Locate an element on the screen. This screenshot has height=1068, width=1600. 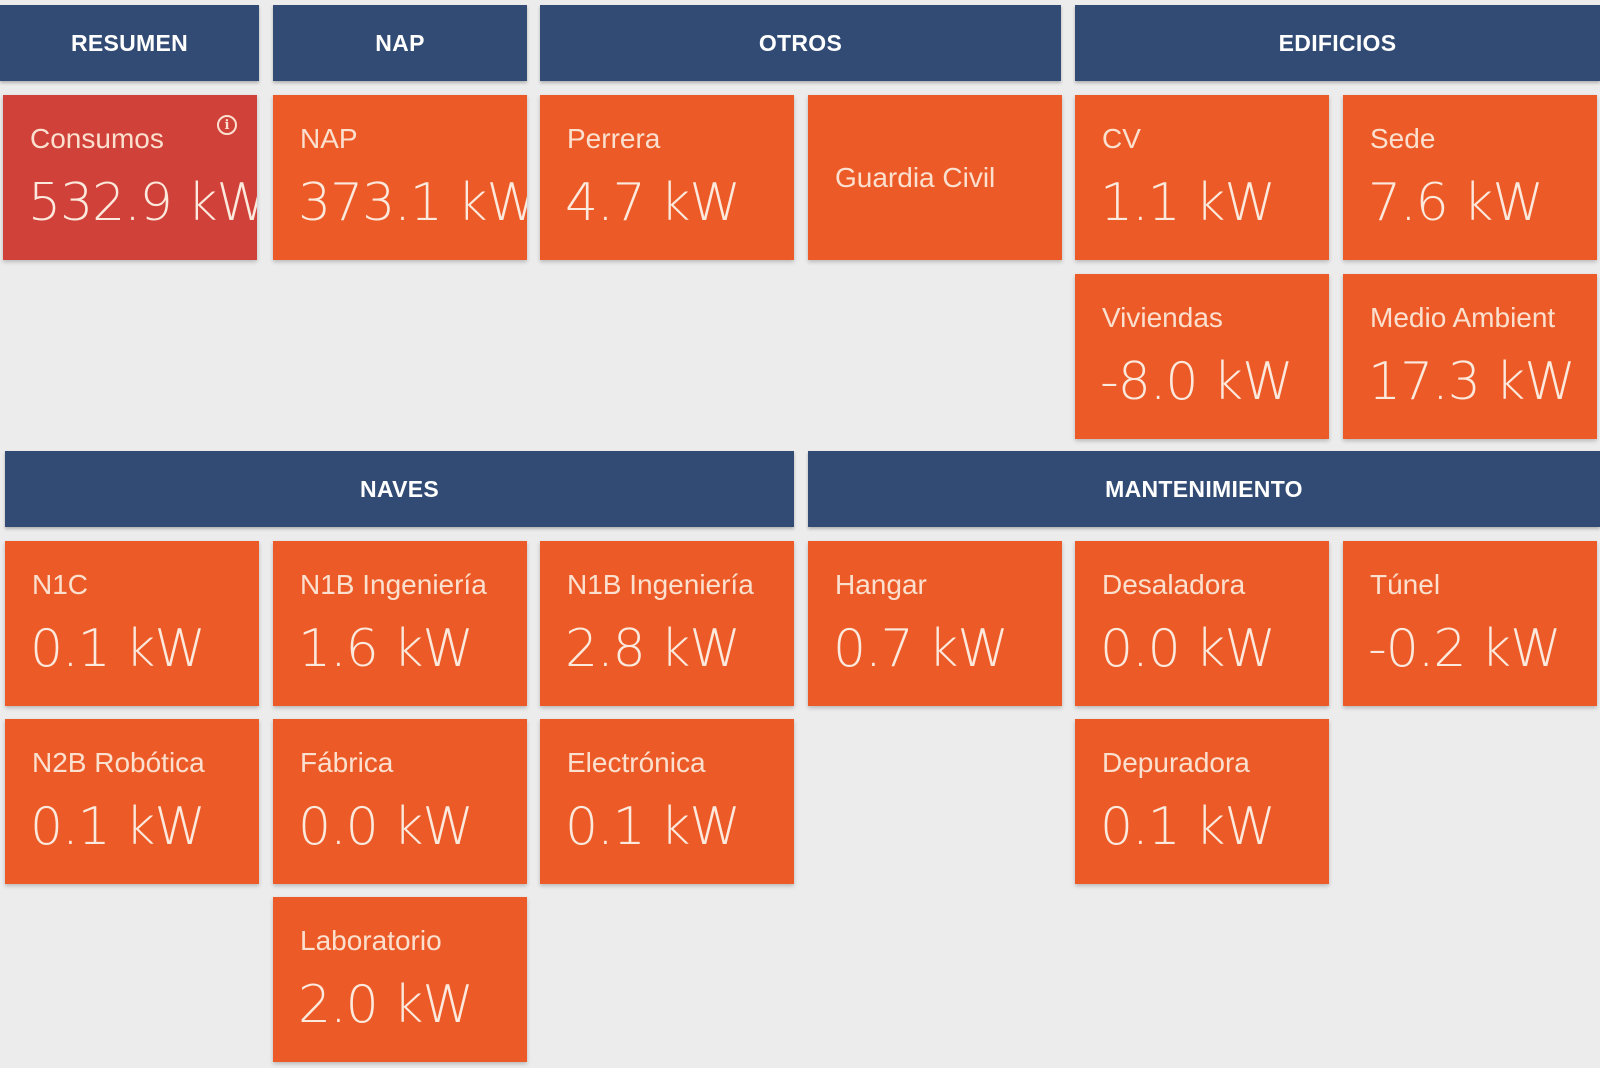
tile-sede: Sede 7.6 kW is located at coordinates (1470, 177).